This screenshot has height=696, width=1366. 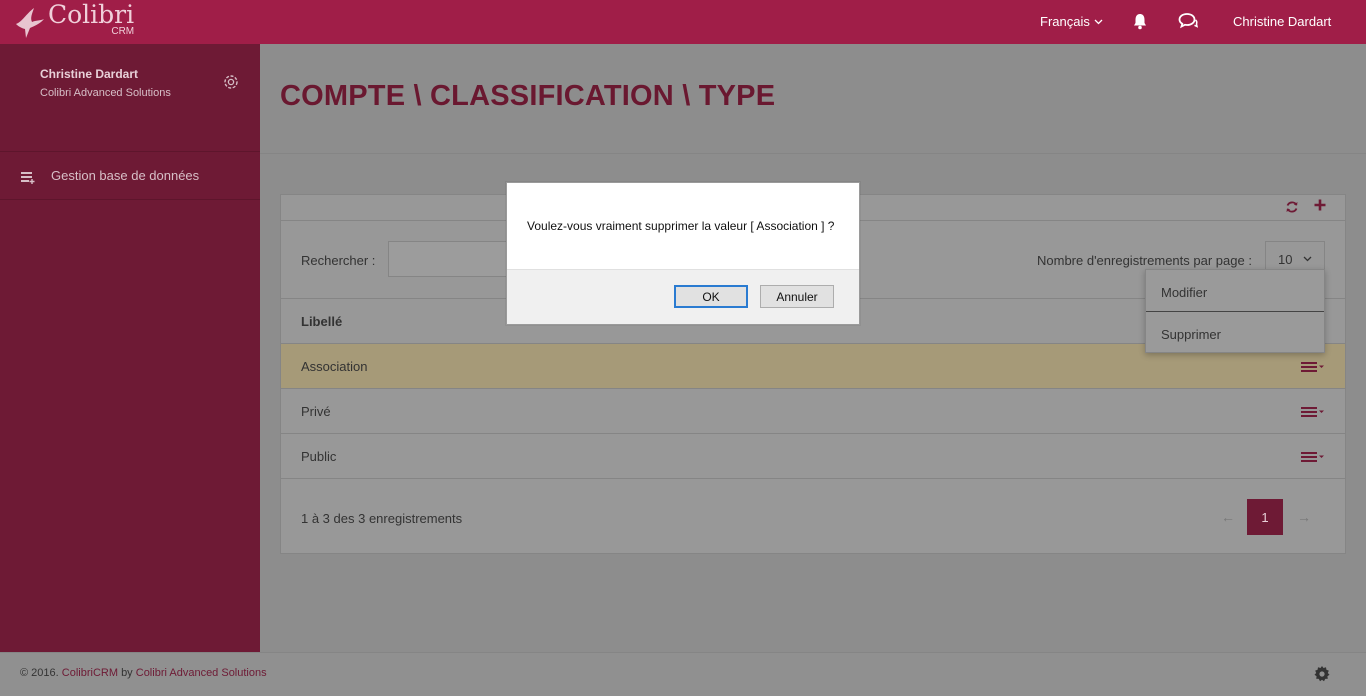 I want to click on app-logo: Colibri CRM, so click(x=73, y=22).